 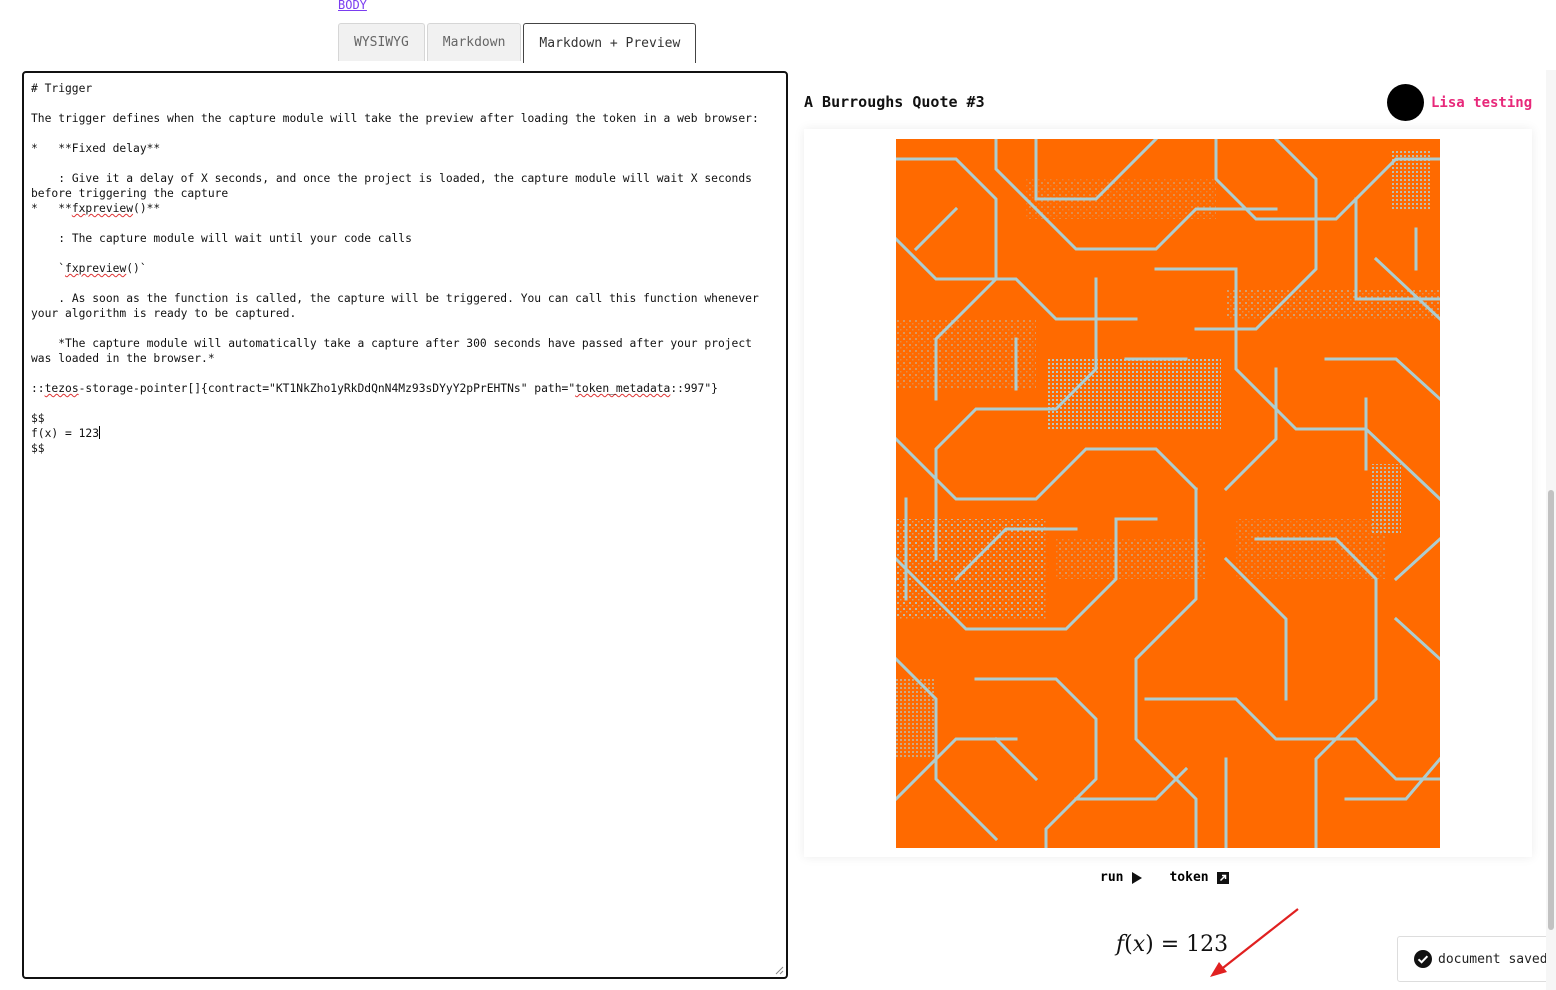 What do you see at coordinates (61, 388) in the screenshot?
I see `spellcheck-word: tezos` at bounding box center [61, 388].